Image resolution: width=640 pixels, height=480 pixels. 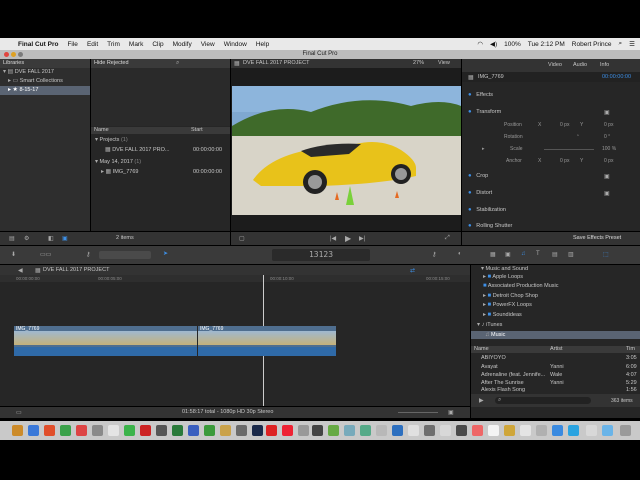 What do you see at coordinates (19, 412) in the screenshot?
I see `index-icon: ▭` at bounding box center [19, 412].